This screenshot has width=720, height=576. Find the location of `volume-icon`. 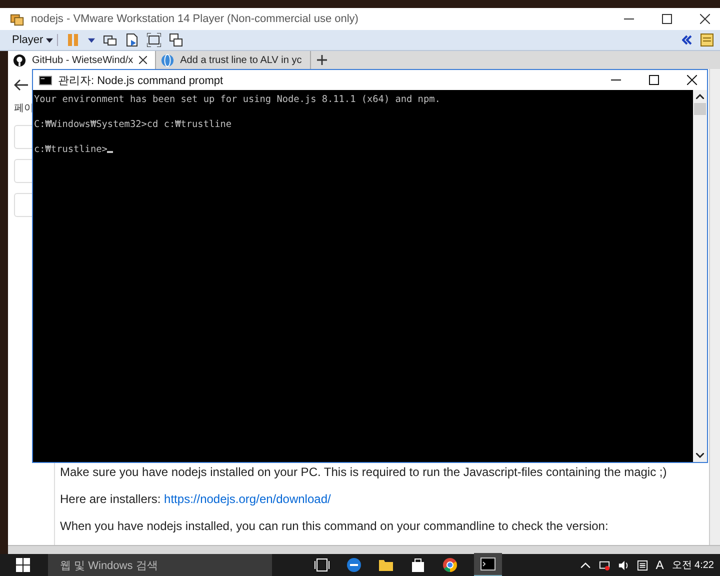

volume-icon is located at coordinates (623, 565).